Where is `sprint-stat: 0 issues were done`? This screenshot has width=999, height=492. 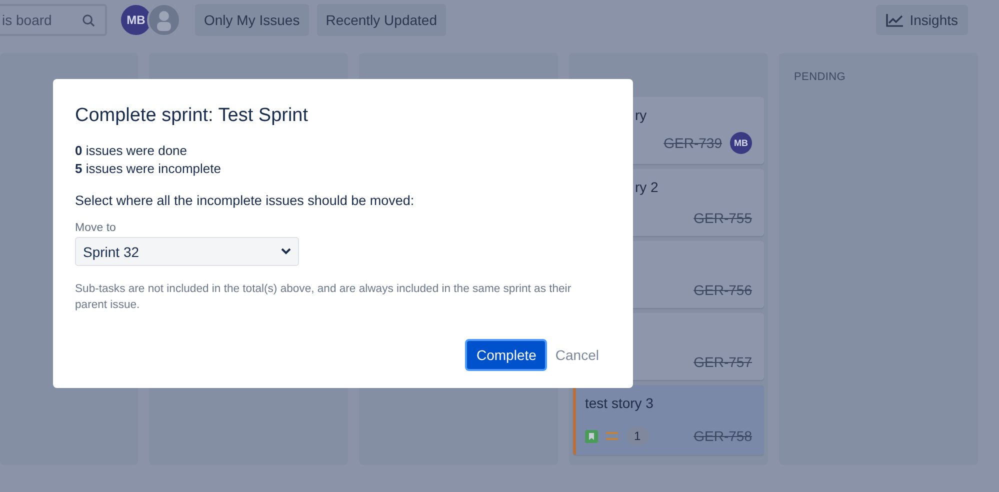
sprint-stat: 0 issues were done is located at coordinates (131, 151).